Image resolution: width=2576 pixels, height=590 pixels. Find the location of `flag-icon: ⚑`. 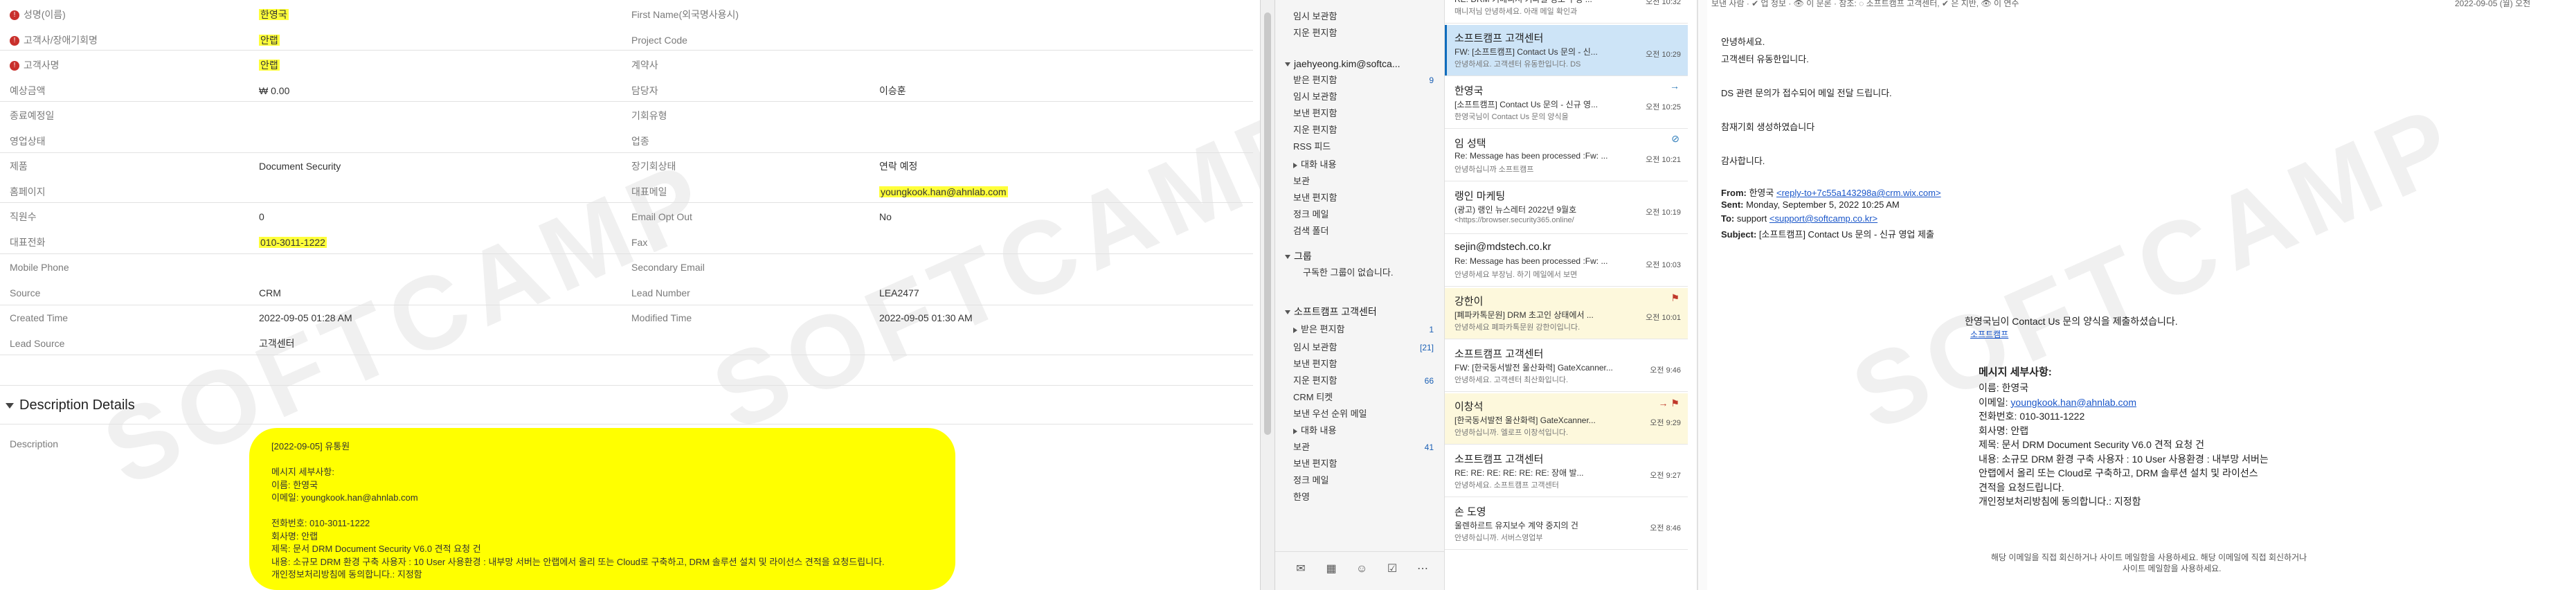

flag-icon: ⚑ is located at coordinates (1675, 298).